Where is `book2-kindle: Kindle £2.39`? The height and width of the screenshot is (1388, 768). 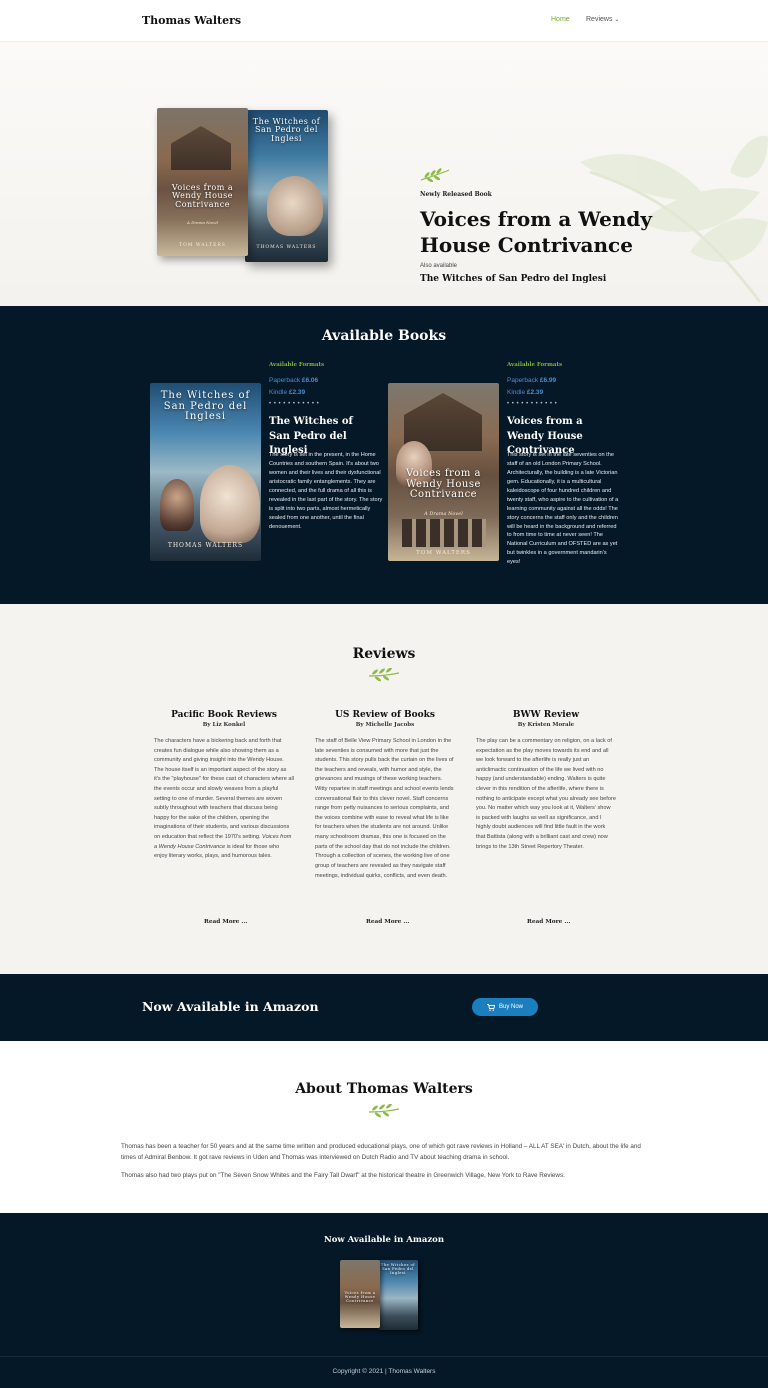
book2-kindle: Kindle £2.39 is located at coordinates (525, 392).